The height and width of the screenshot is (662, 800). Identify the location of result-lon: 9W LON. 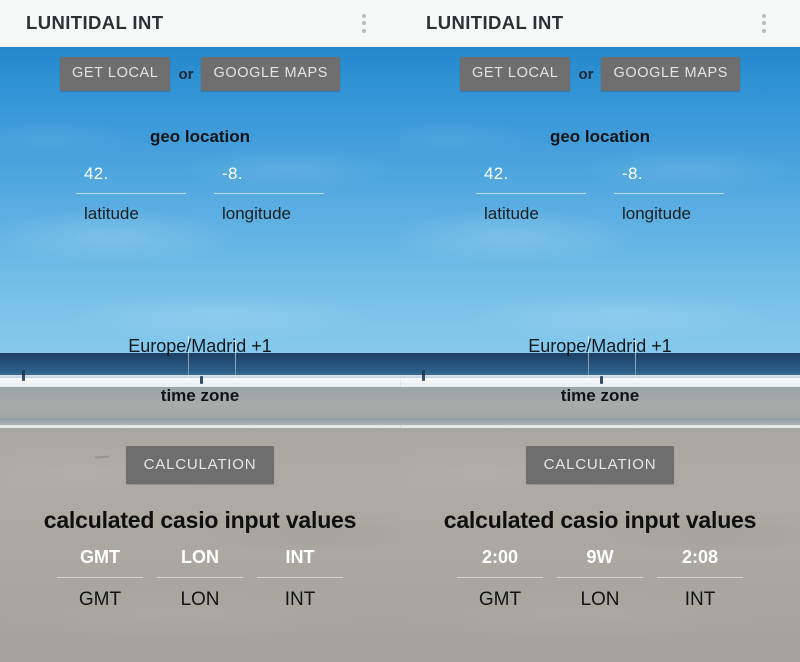
(600, 579).